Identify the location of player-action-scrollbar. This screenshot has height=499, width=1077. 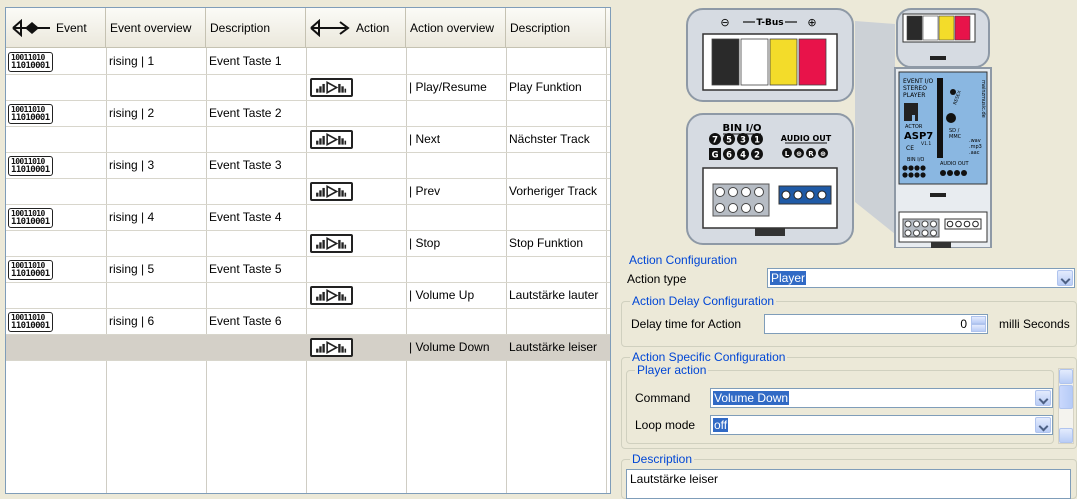
(1066, 406).